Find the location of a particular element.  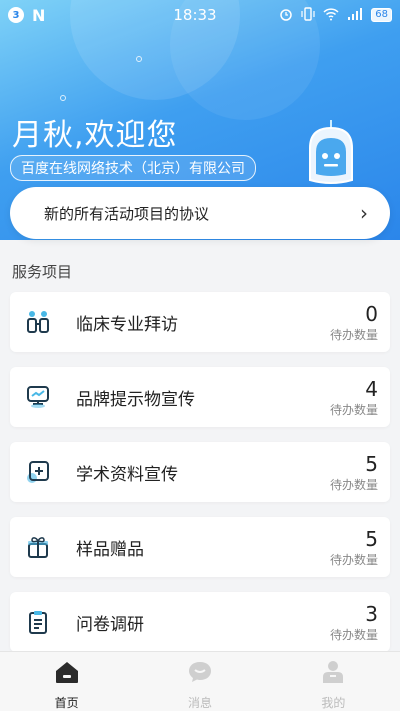

tab-profile: 我的 is located at coordinates (333, 681).